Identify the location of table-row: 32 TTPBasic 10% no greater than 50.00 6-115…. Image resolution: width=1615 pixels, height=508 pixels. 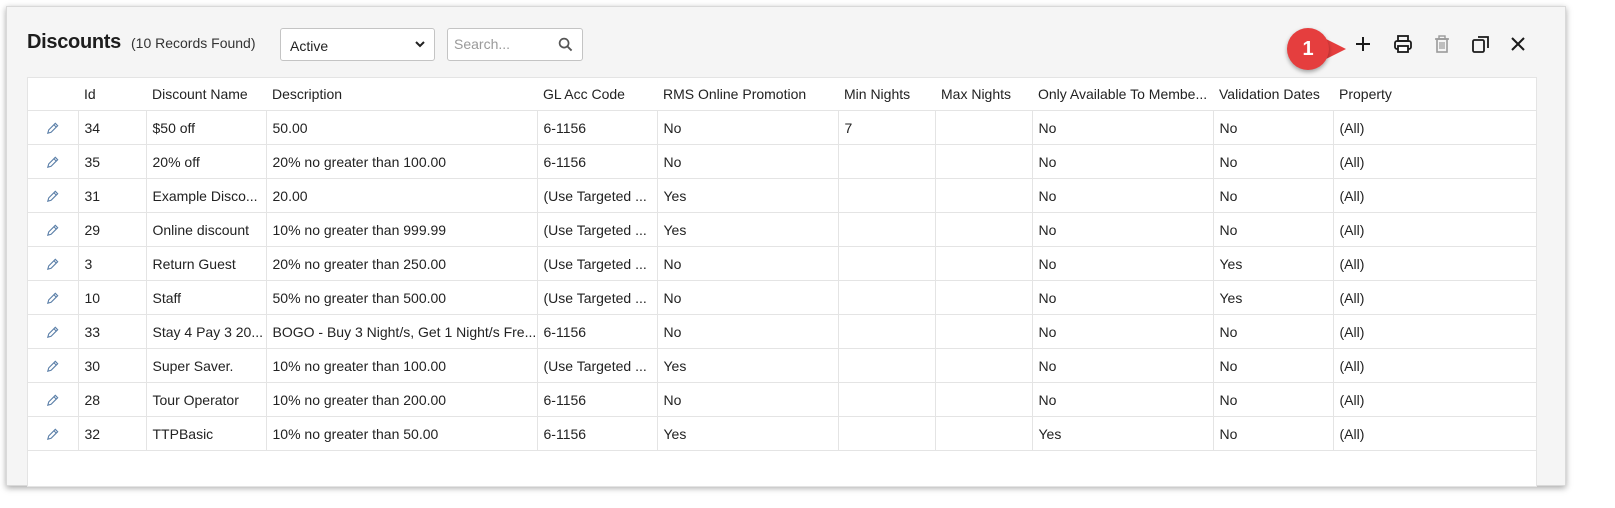
(782, 433).